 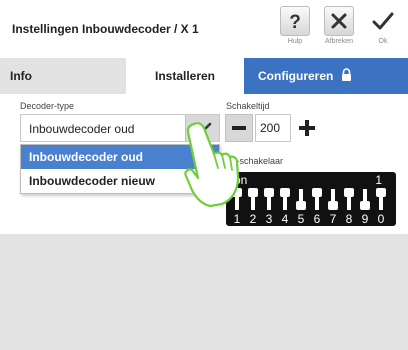 What do you see at coordinates (273, 128) in the screenshot?
I see `switch-time-value: 200` at bounding box center [273, 128].